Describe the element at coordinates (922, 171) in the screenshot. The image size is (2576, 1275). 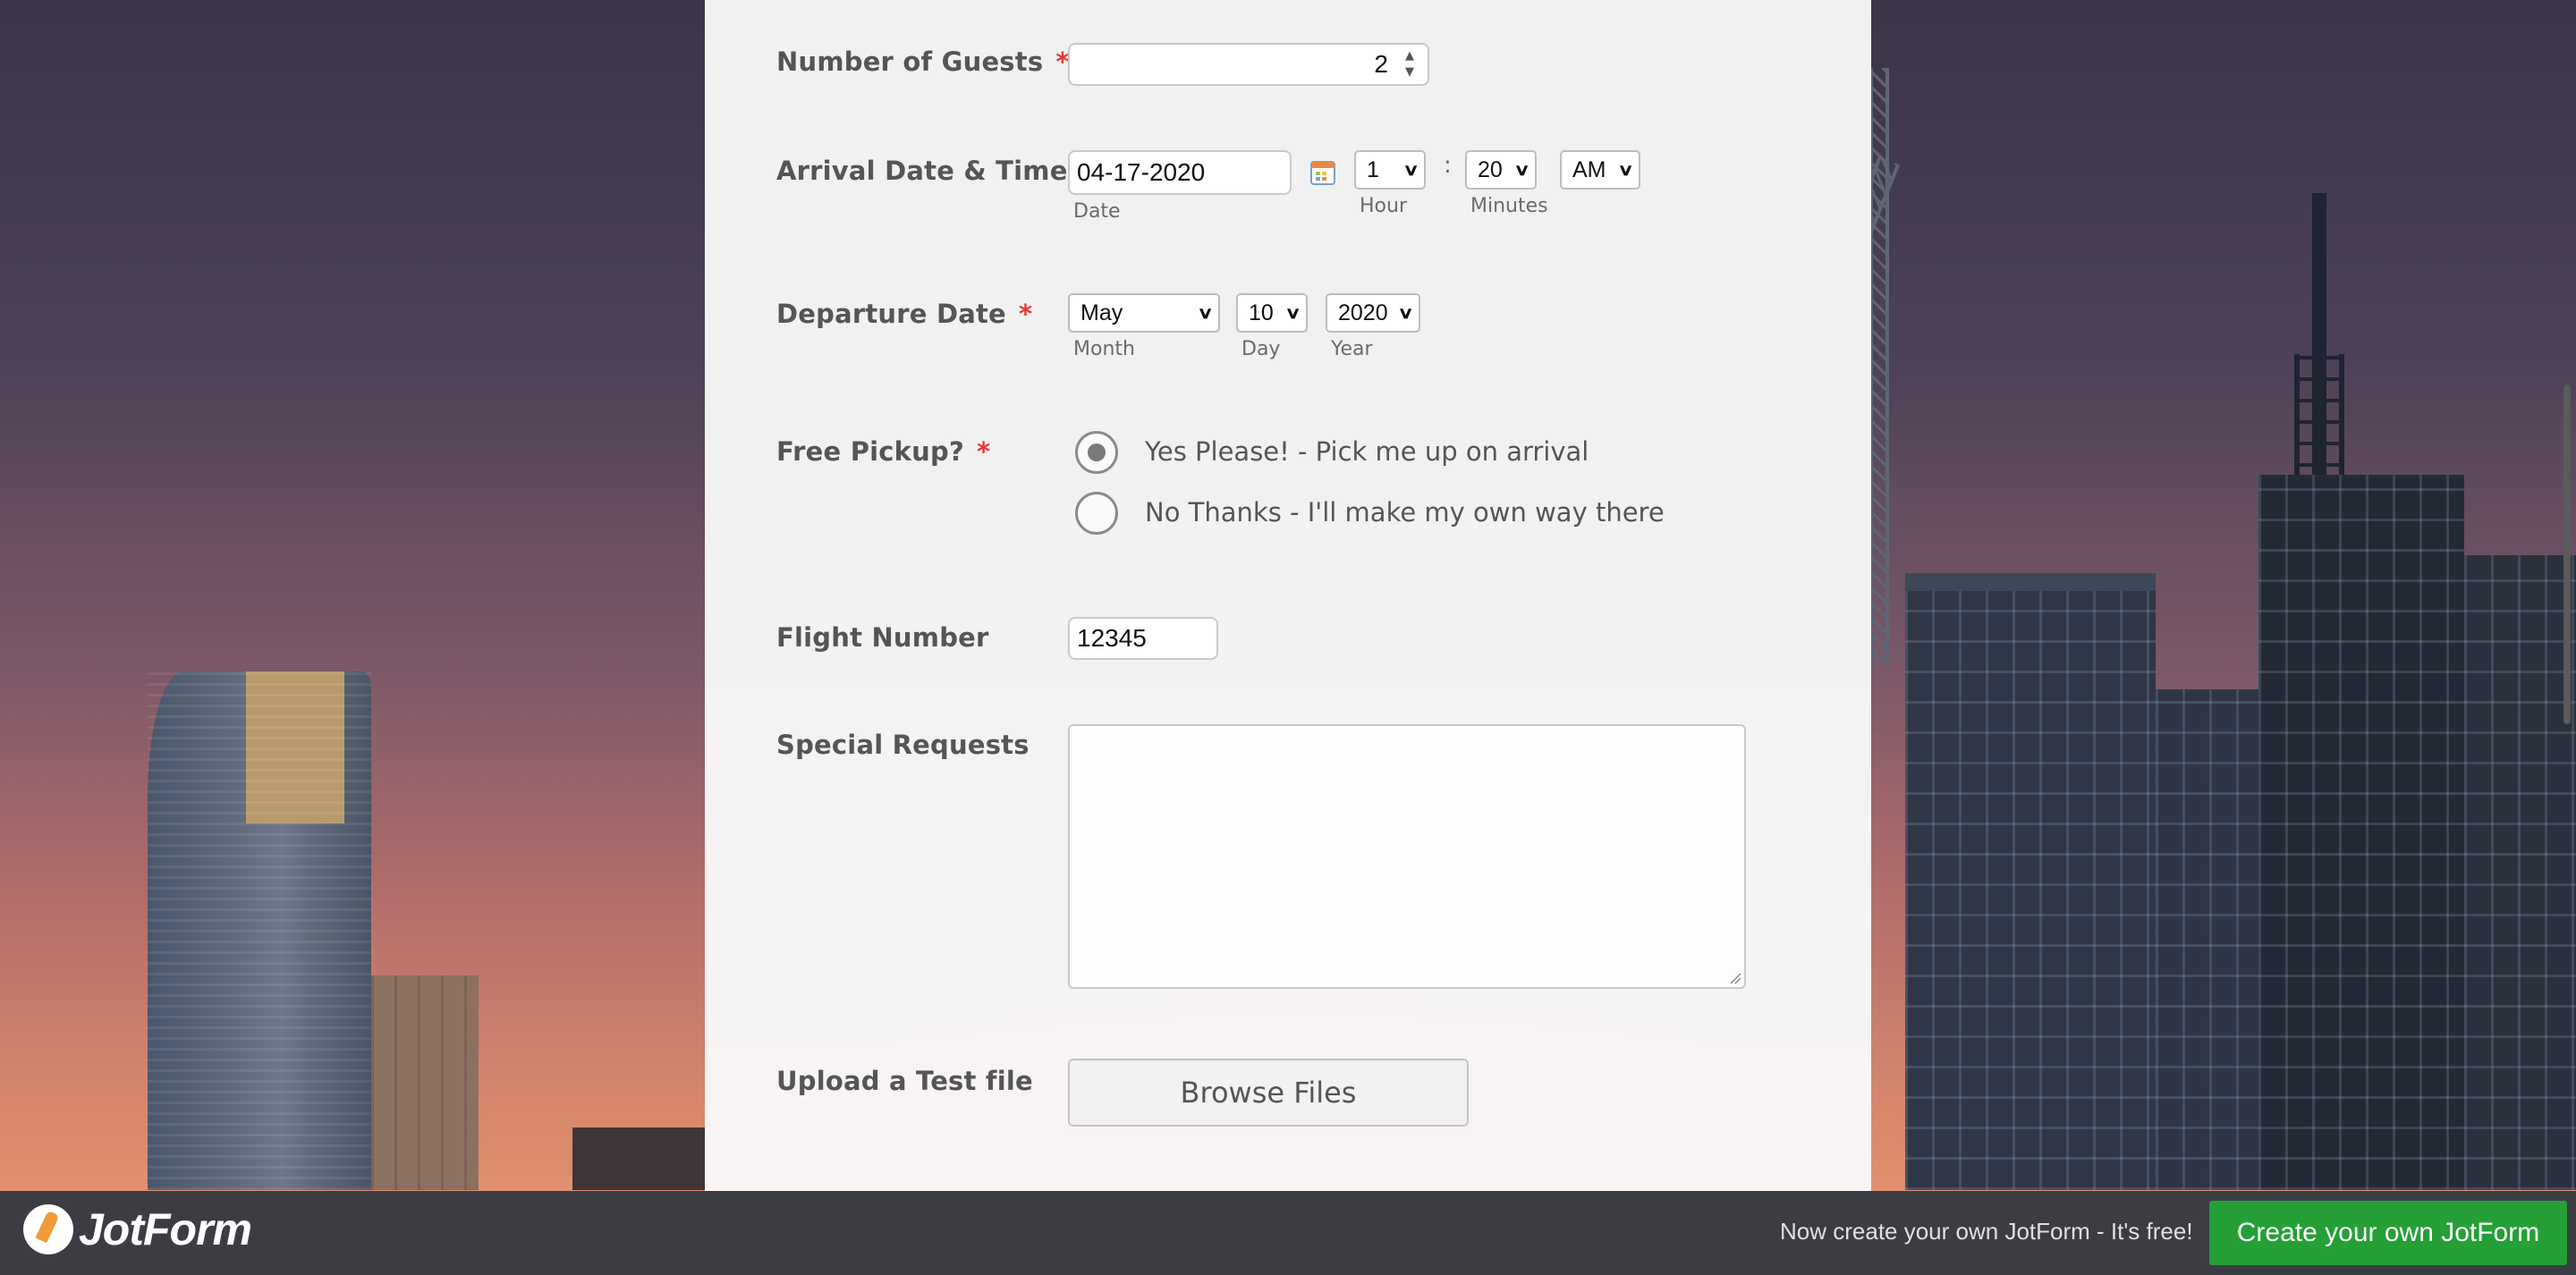
I see `arrival-label-text: Arrival Date & Time` at that location.